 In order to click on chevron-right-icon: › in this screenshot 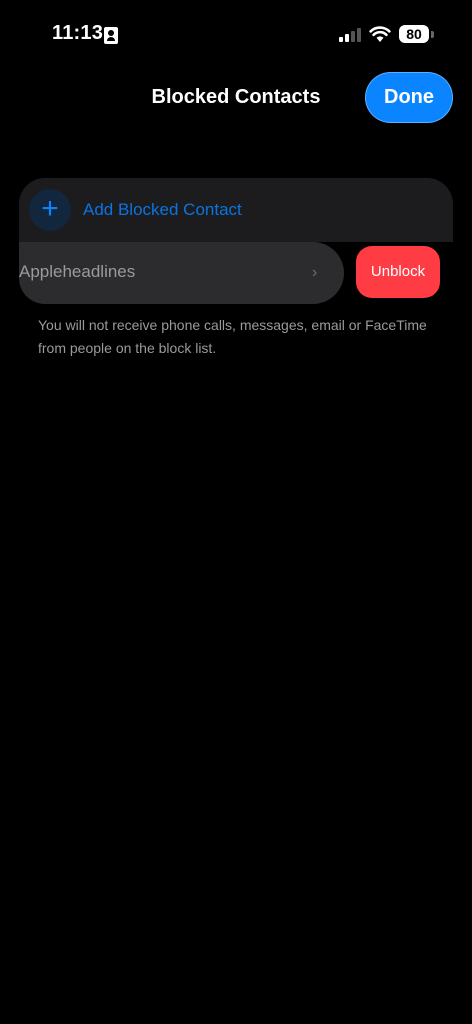, I will do `click(315, 272)`.